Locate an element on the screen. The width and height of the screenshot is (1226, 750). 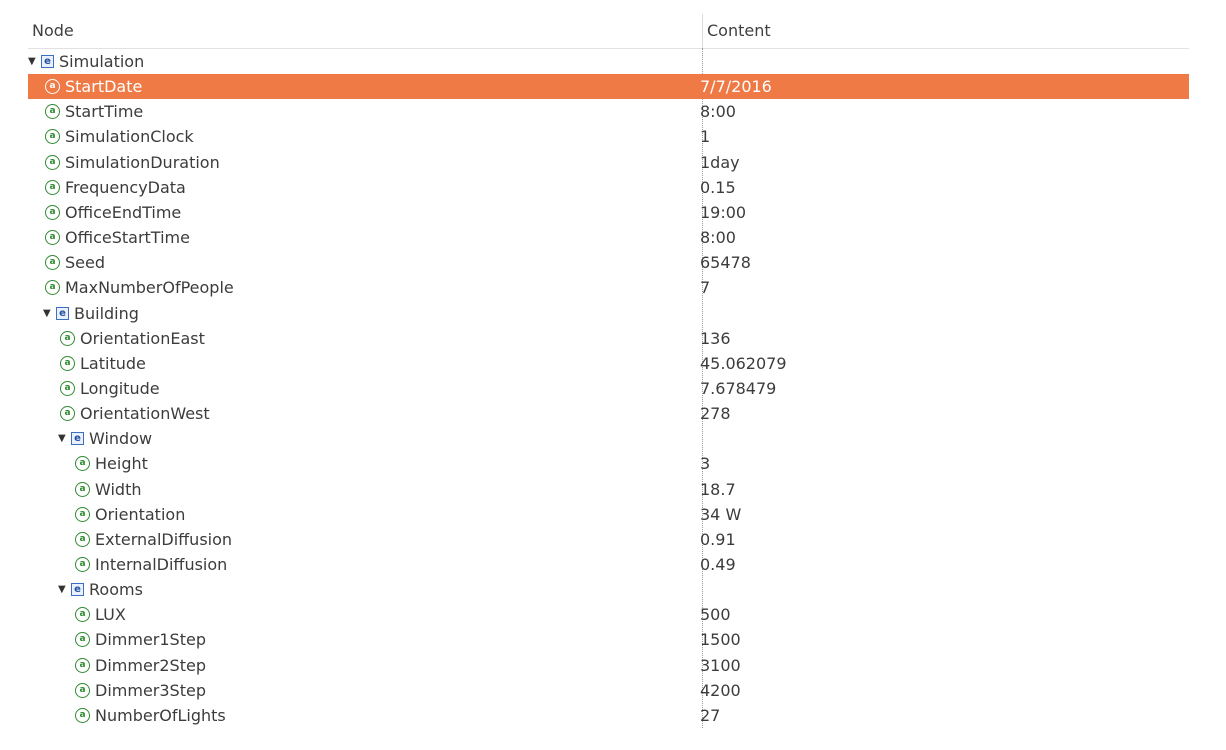
tree-node-attribute: a LUX 500 is located at coordinates (608, 614).